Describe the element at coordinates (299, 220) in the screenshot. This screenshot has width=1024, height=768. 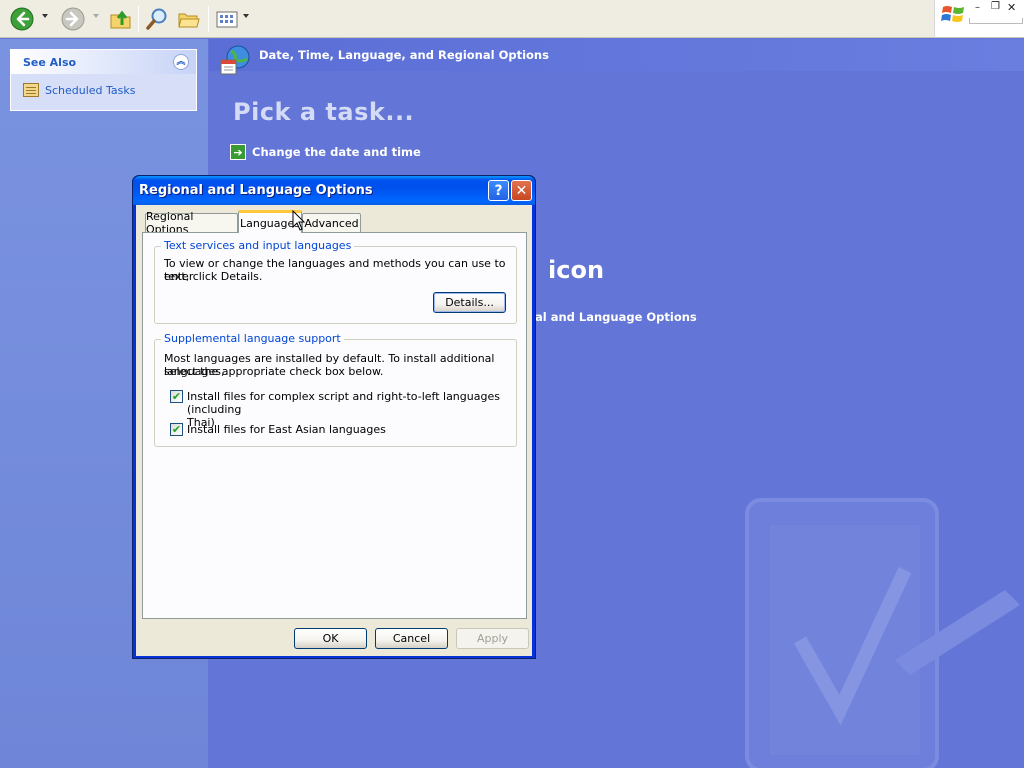
I see `mouse-pointer-icon` at that location.